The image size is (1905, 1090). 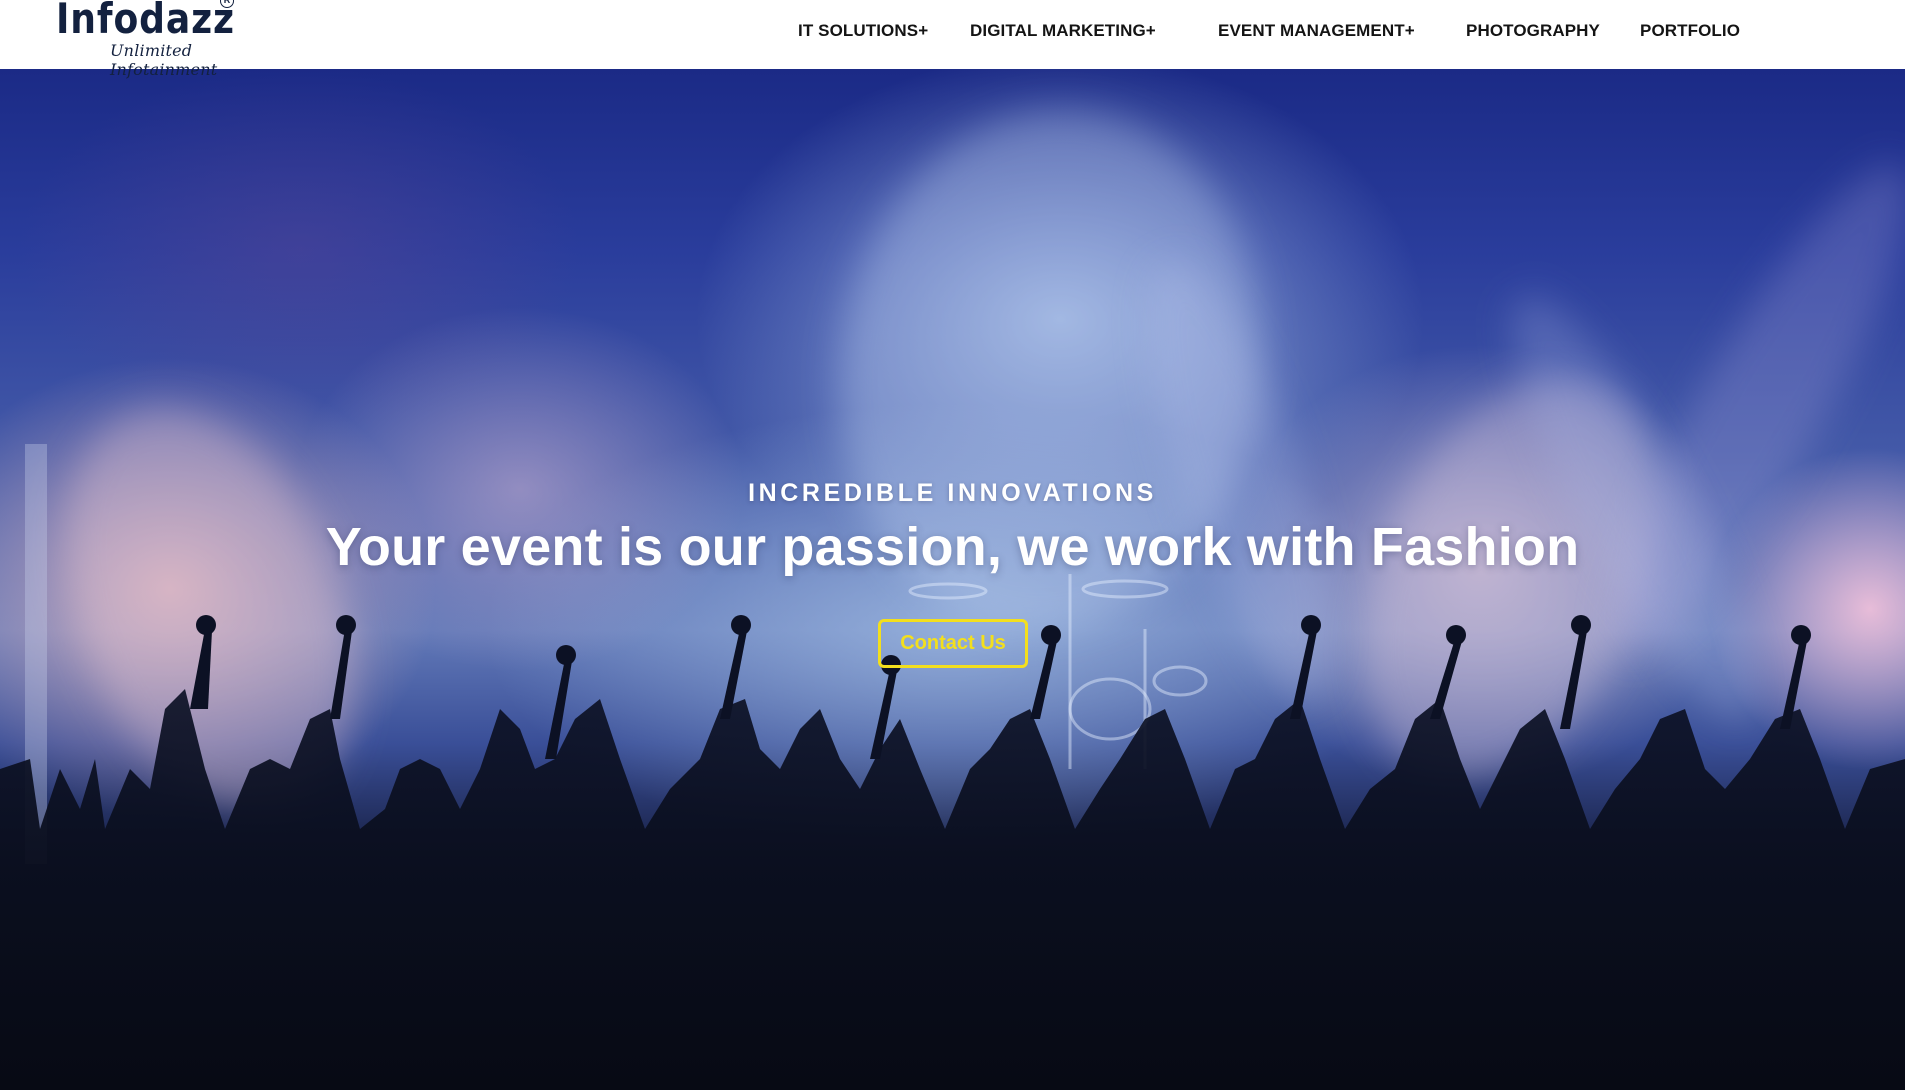 What do you see at coordinates (1316, 31) in the screenshot?
I see `nav-item-event-management: EVENT MANAGEMENT+` at bounding box center [1316, 31].